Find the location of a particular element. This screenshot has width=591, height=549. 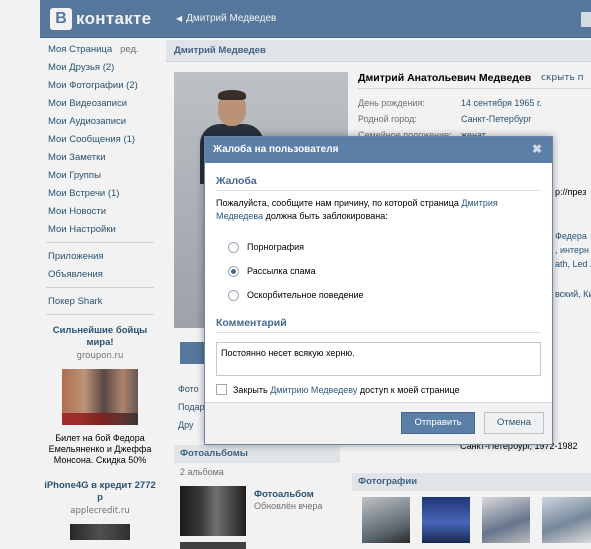

dialog-title: Жалоба на пользователя is located at coordinates (276, 149).